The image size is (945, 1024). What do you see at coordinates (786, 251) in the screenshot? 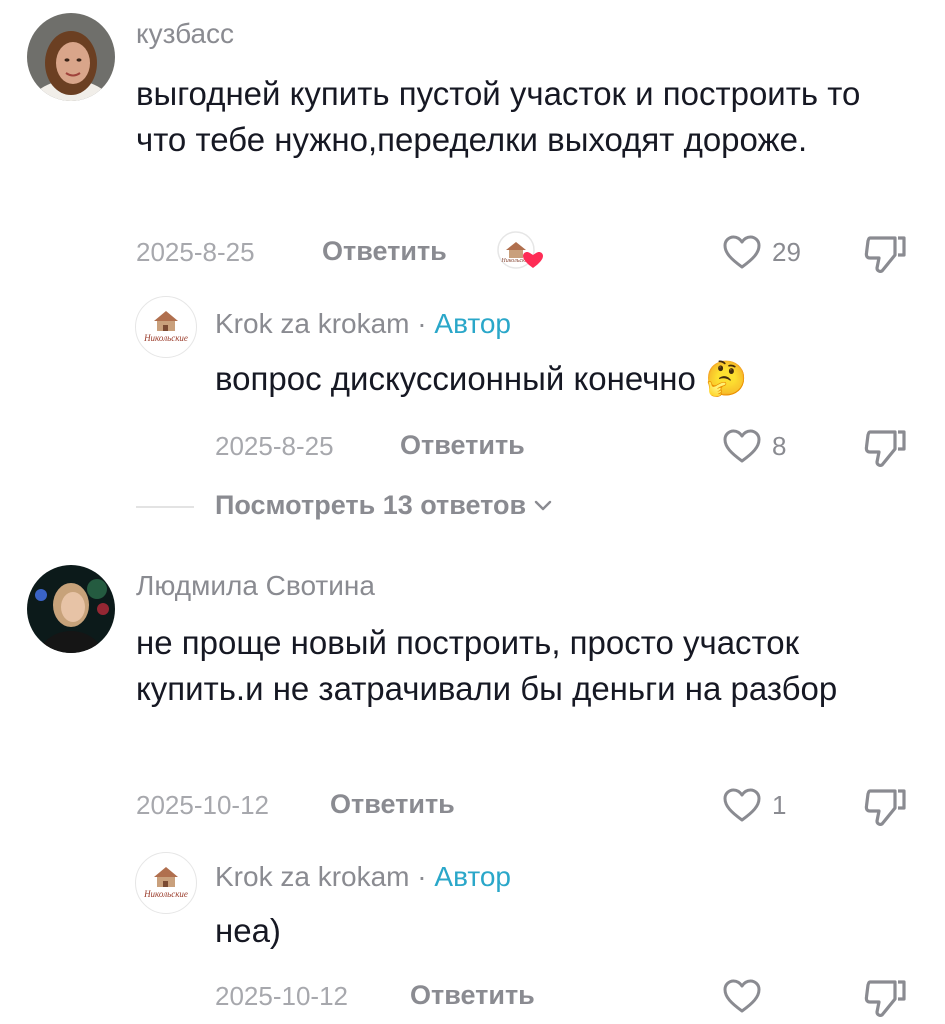
I see `like-count: 29` at bounding box center [786, 251].